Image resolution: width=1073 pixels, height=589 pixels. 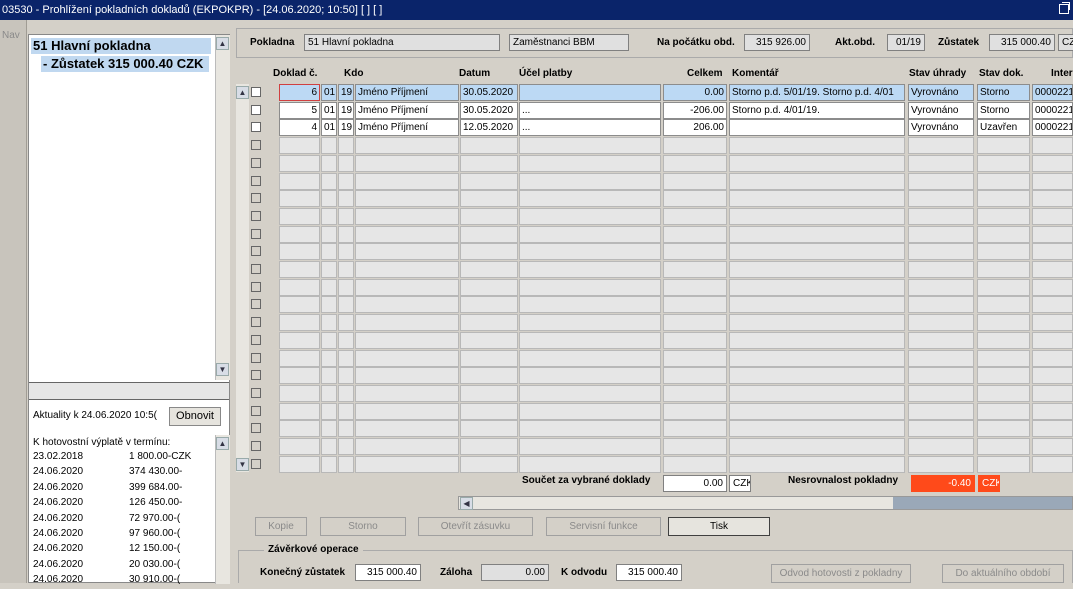 I want to click on storno-button: Storno, so click(x=363, y=526).